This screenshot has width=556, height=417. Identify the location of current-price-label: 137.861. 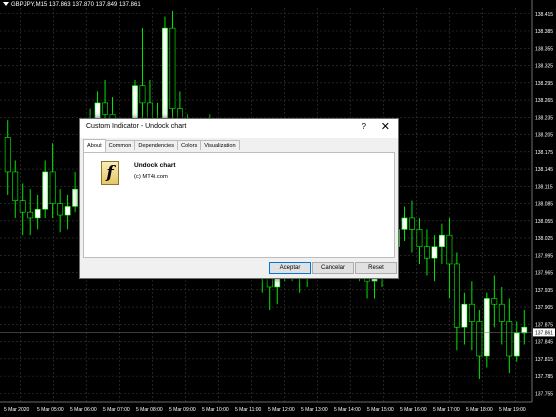
(544, 333).